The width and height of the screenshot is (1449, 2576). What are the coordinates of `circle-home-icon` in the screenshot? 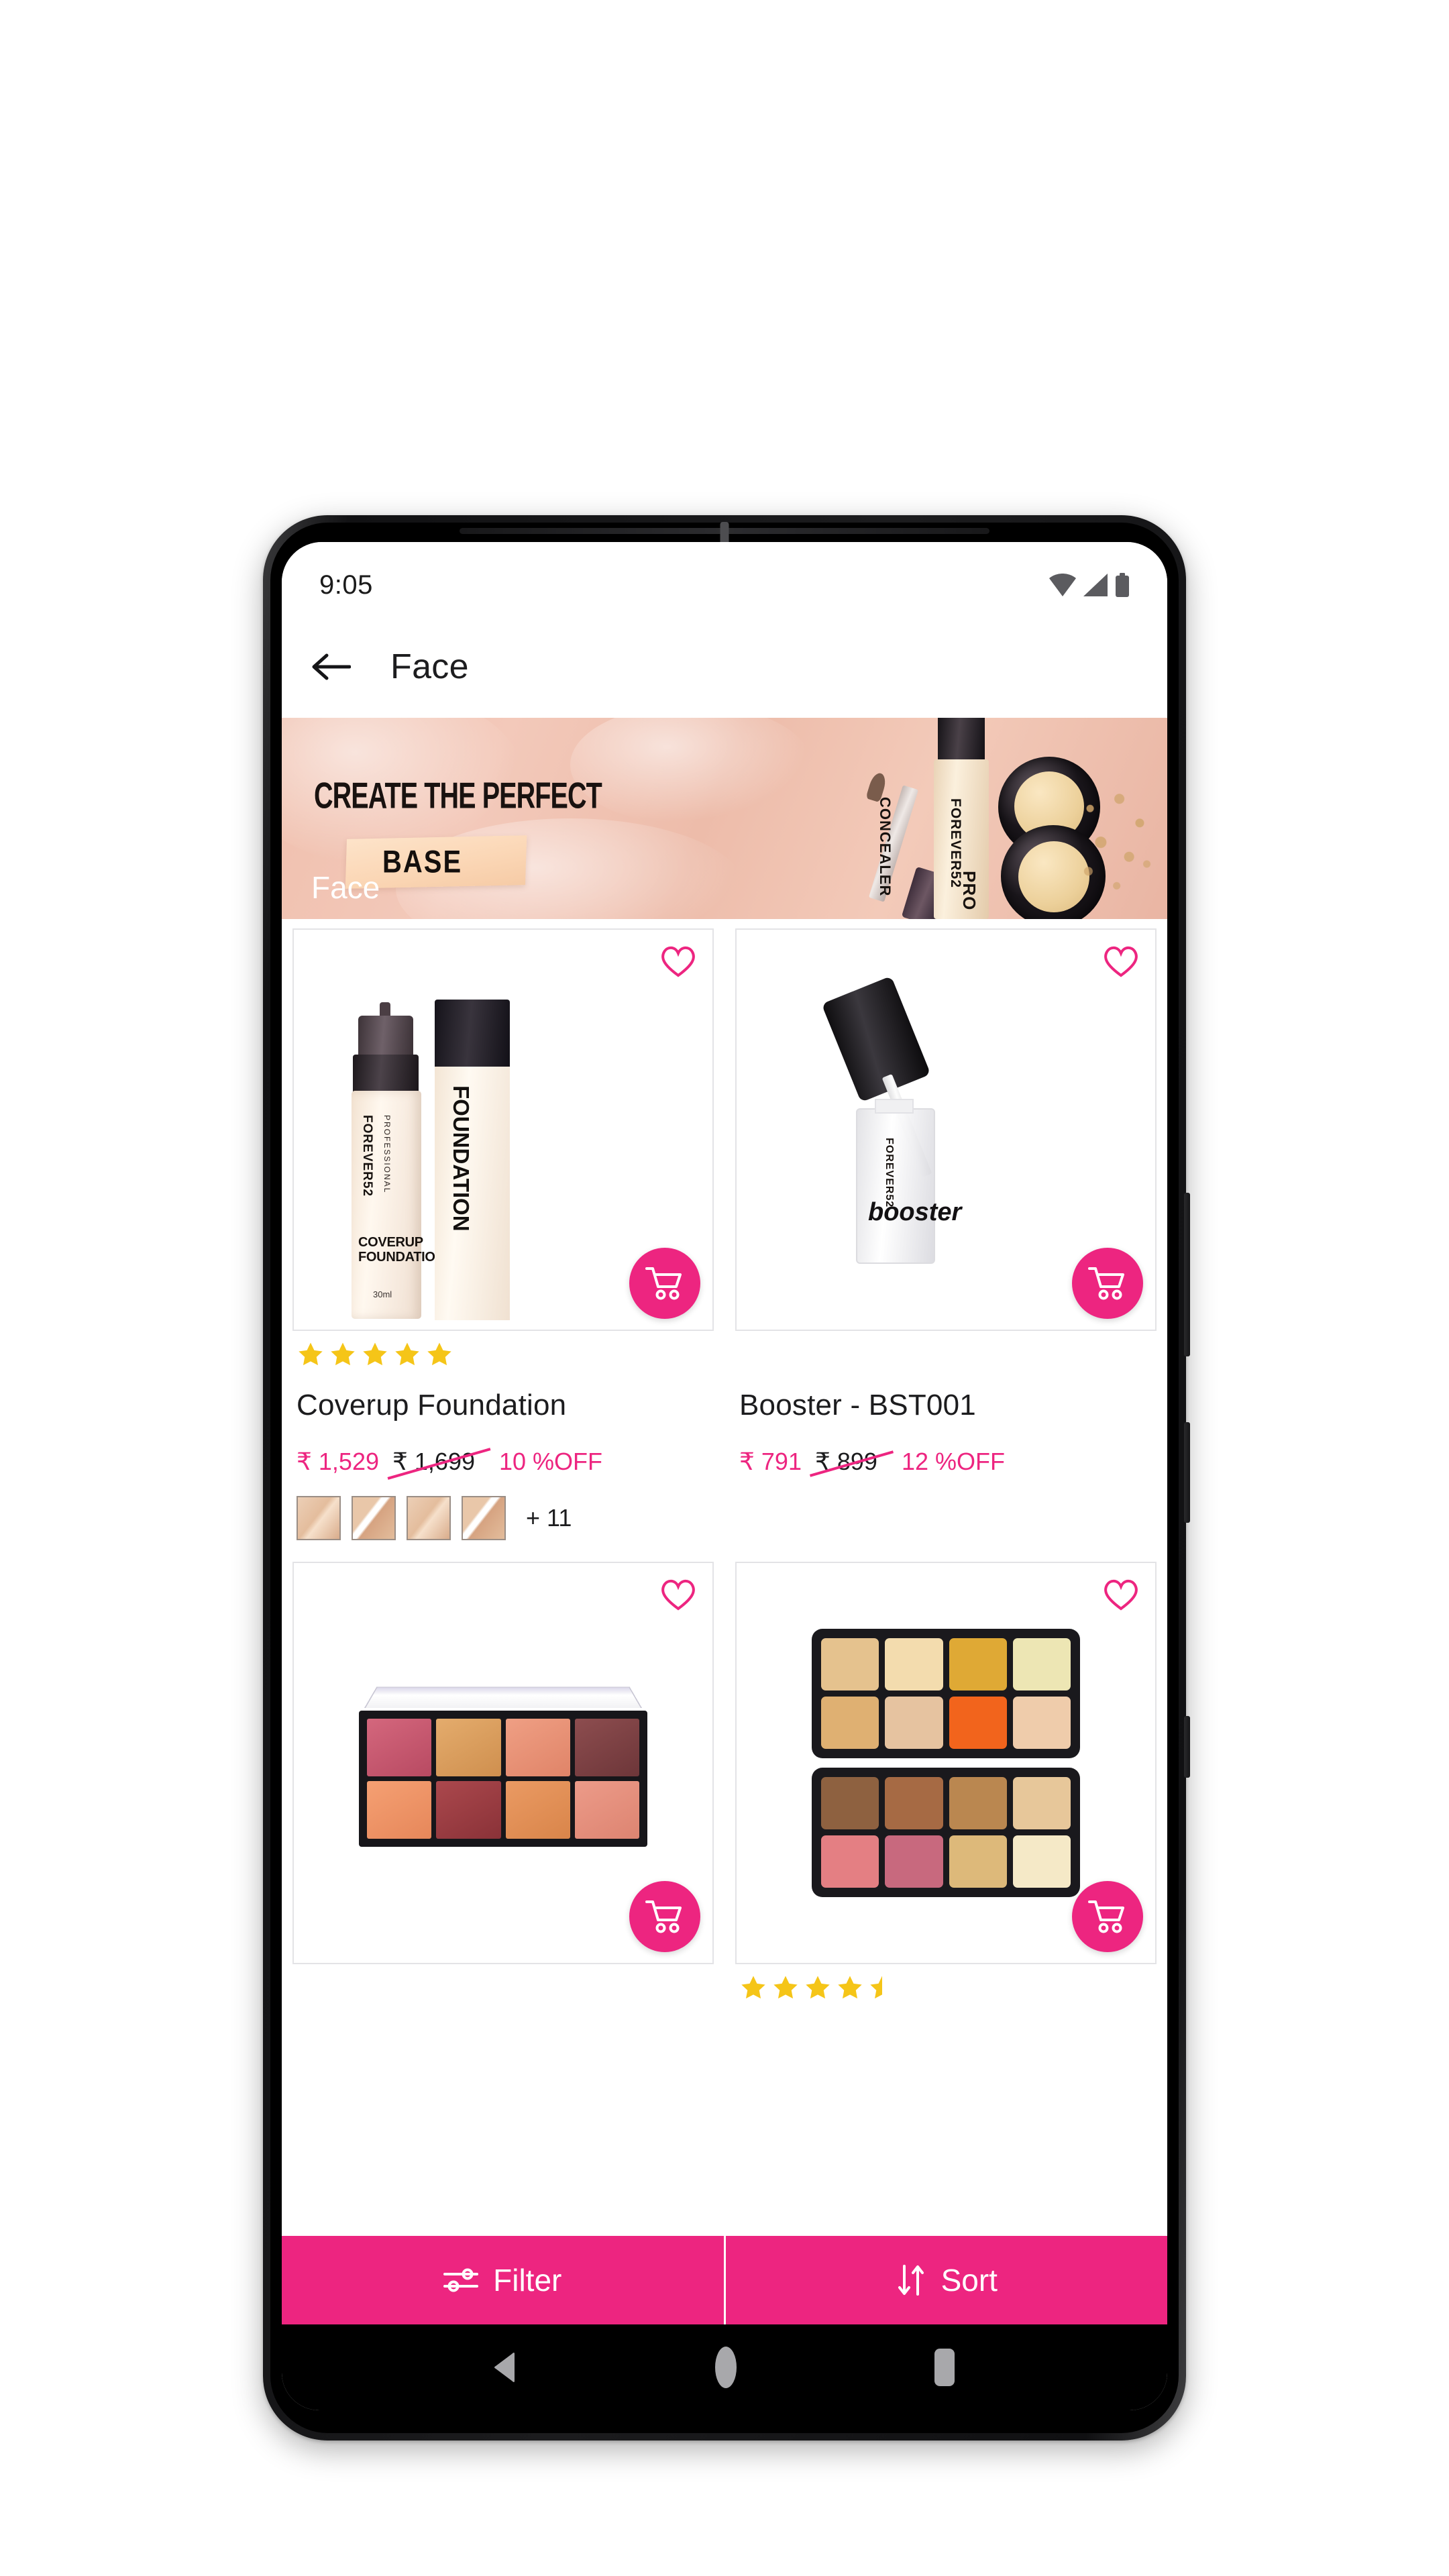 It's located at (725, 2367).